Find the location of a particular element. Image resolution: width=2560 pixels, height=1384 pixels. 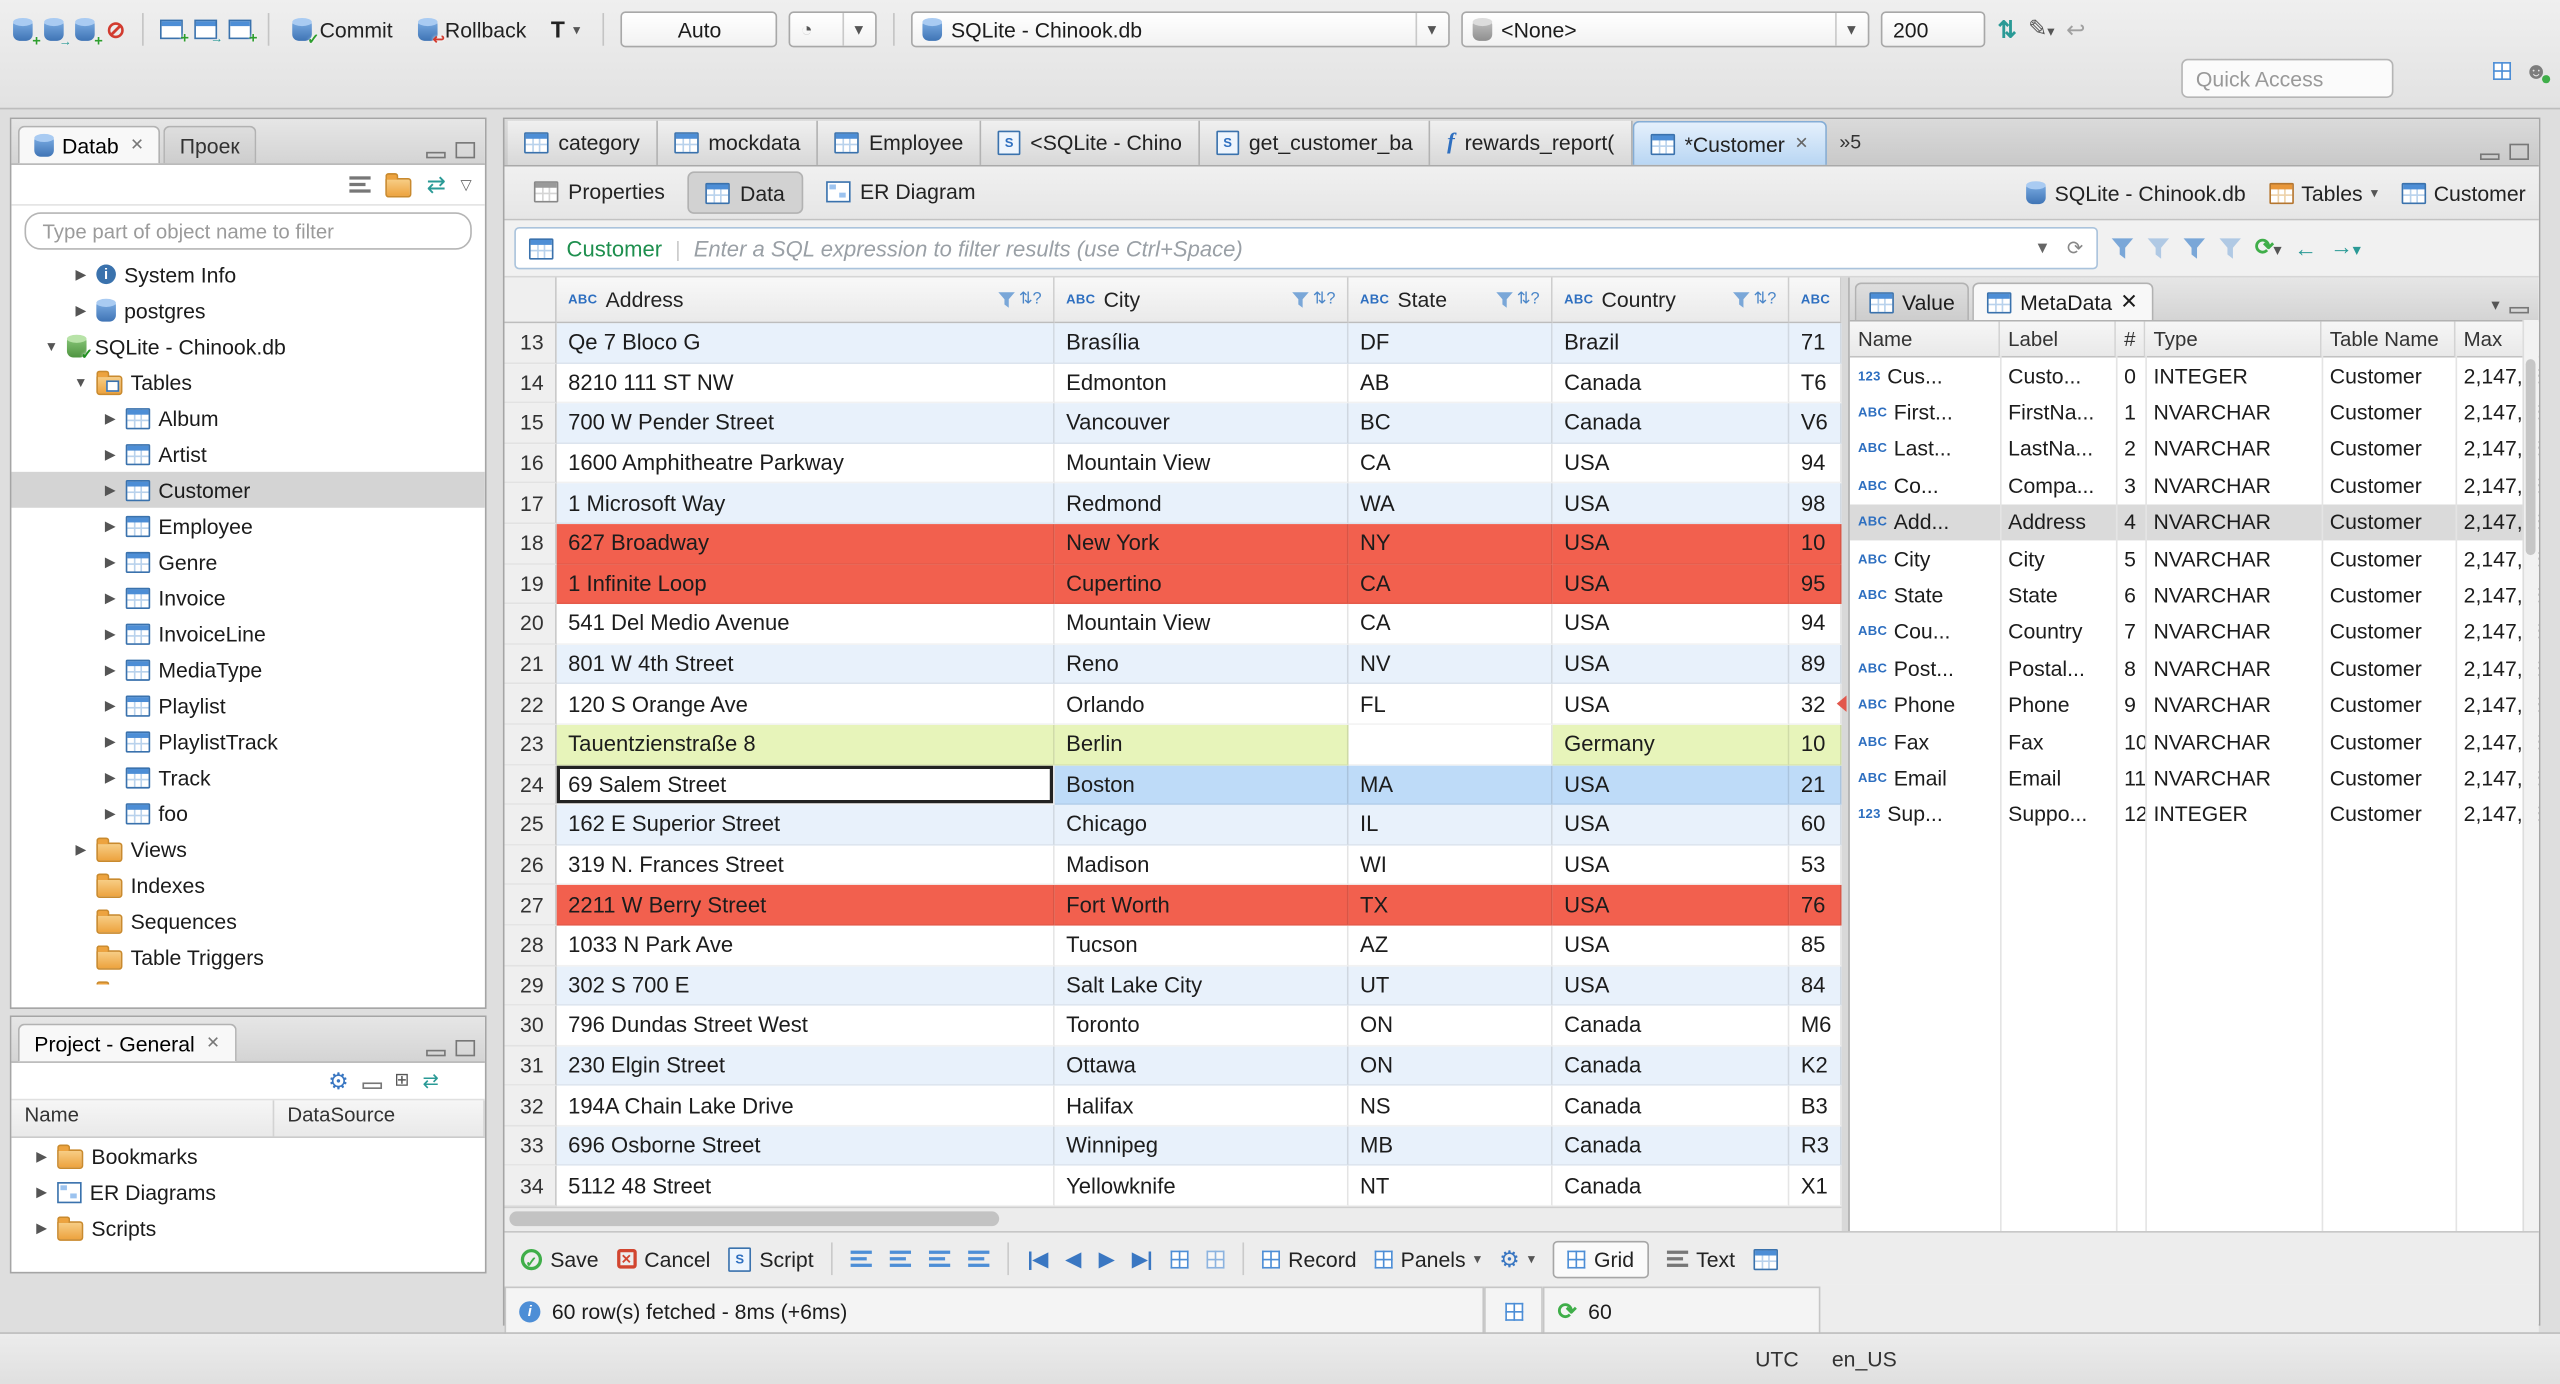

column-name: Name is located at coordinates (143, 1118).